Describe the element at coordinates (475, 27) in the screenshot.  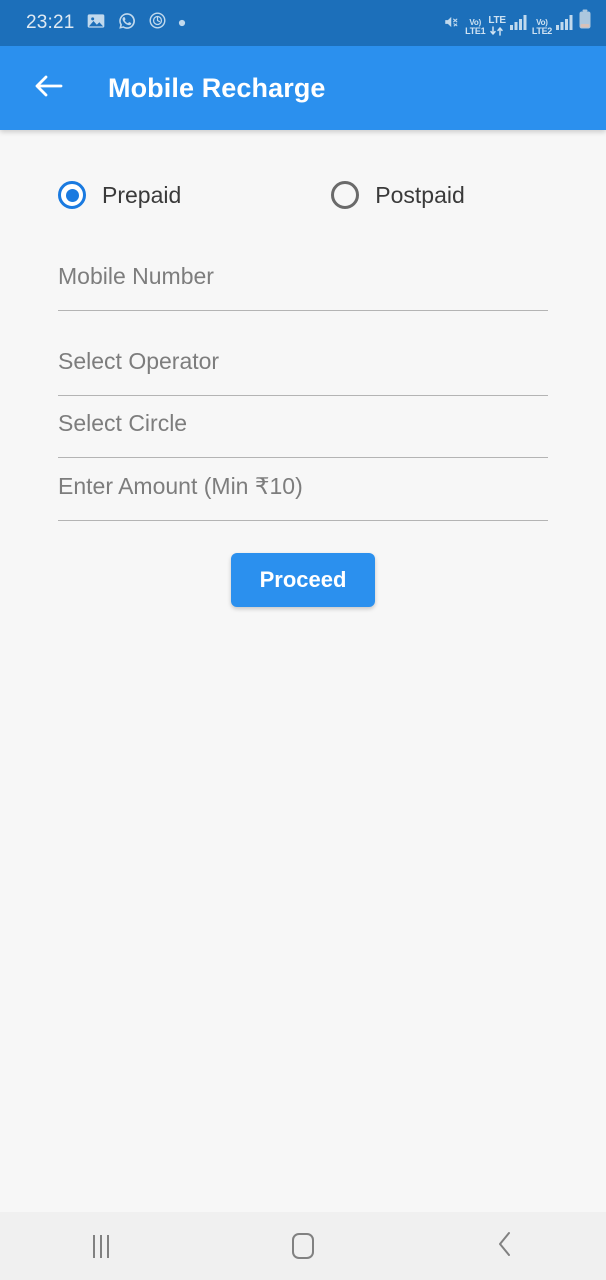
I see `volte-lte1-icon: Vo) LTE1` at that location.